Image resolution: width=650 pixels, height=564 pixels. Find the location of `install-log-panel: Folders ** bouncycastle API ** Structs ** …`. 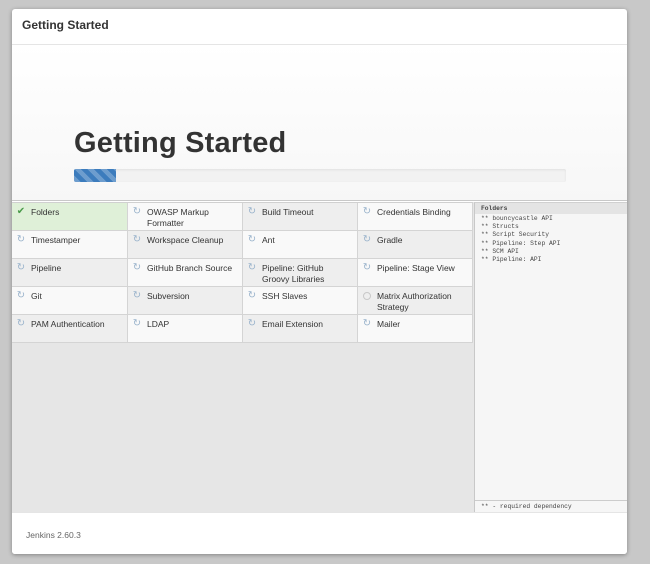

install-log-panel: Folders ** bouncycastle API ** Structs ** … is located at coordinates (550, 357).